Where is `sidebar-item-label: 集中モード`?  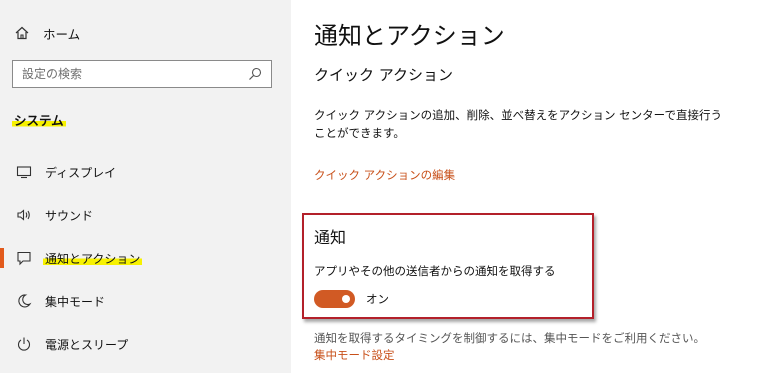
sidebar-item-label: 集中モード is located at coordinates (75, 301).